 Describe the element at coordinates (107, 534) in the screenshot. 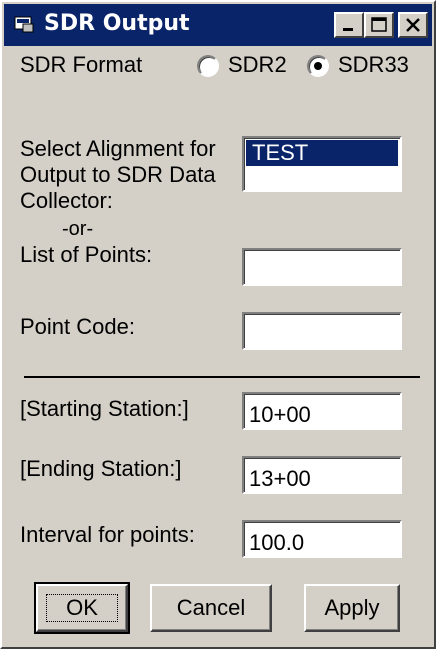

I see `interval-label: Interval for points:` at that location.